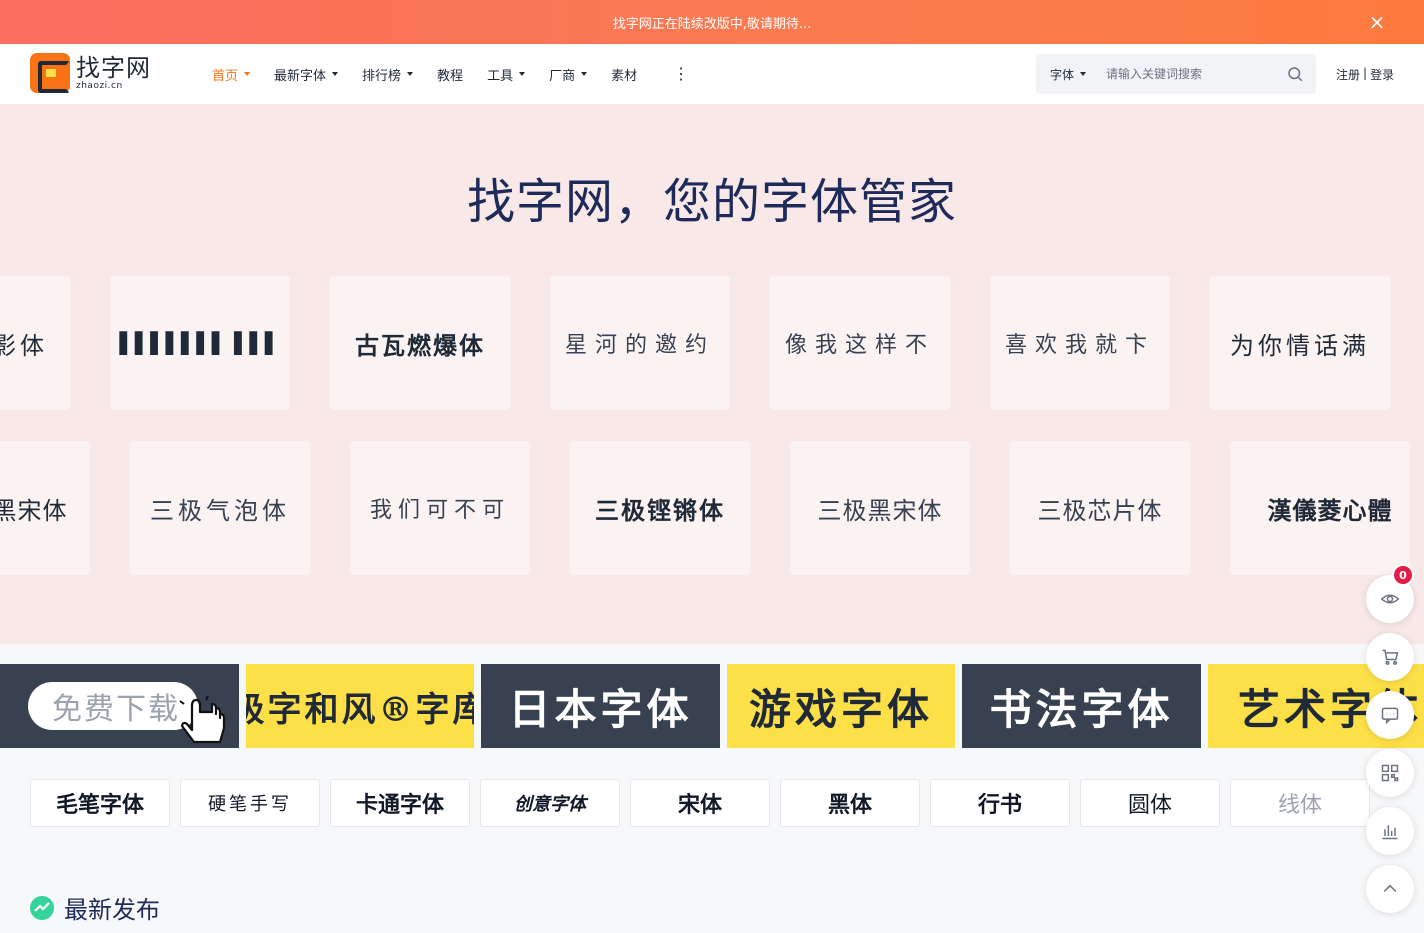 This screenshot has width=1424, height=933. Describe the element at coordinates (200, 343) in the screenshot. I see `font-card: ▌▌▌▌▌▌▌ ▌▌▌` at that location.